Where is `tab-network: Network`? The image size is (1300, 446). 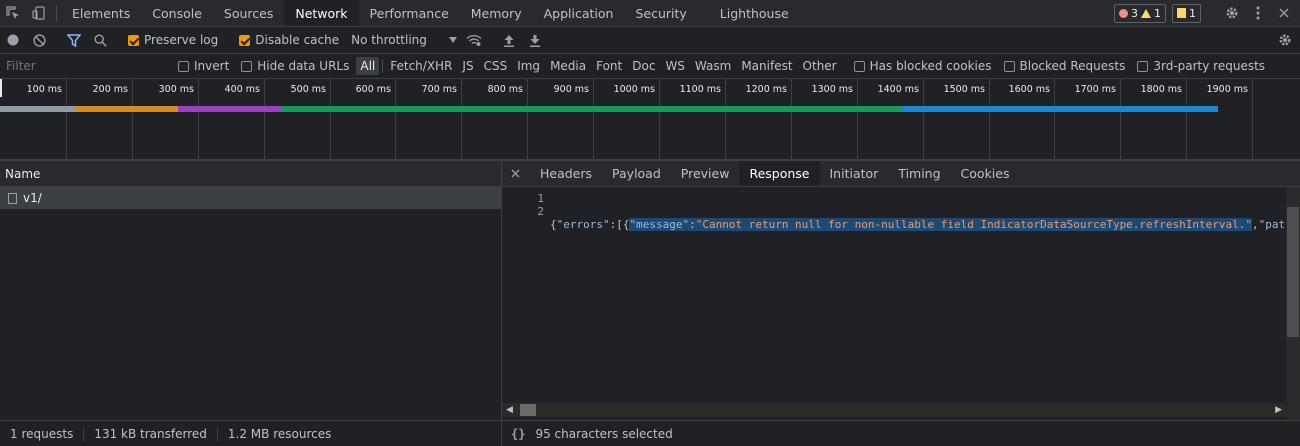 tab-network: Network is located at coordinates (321, 13).